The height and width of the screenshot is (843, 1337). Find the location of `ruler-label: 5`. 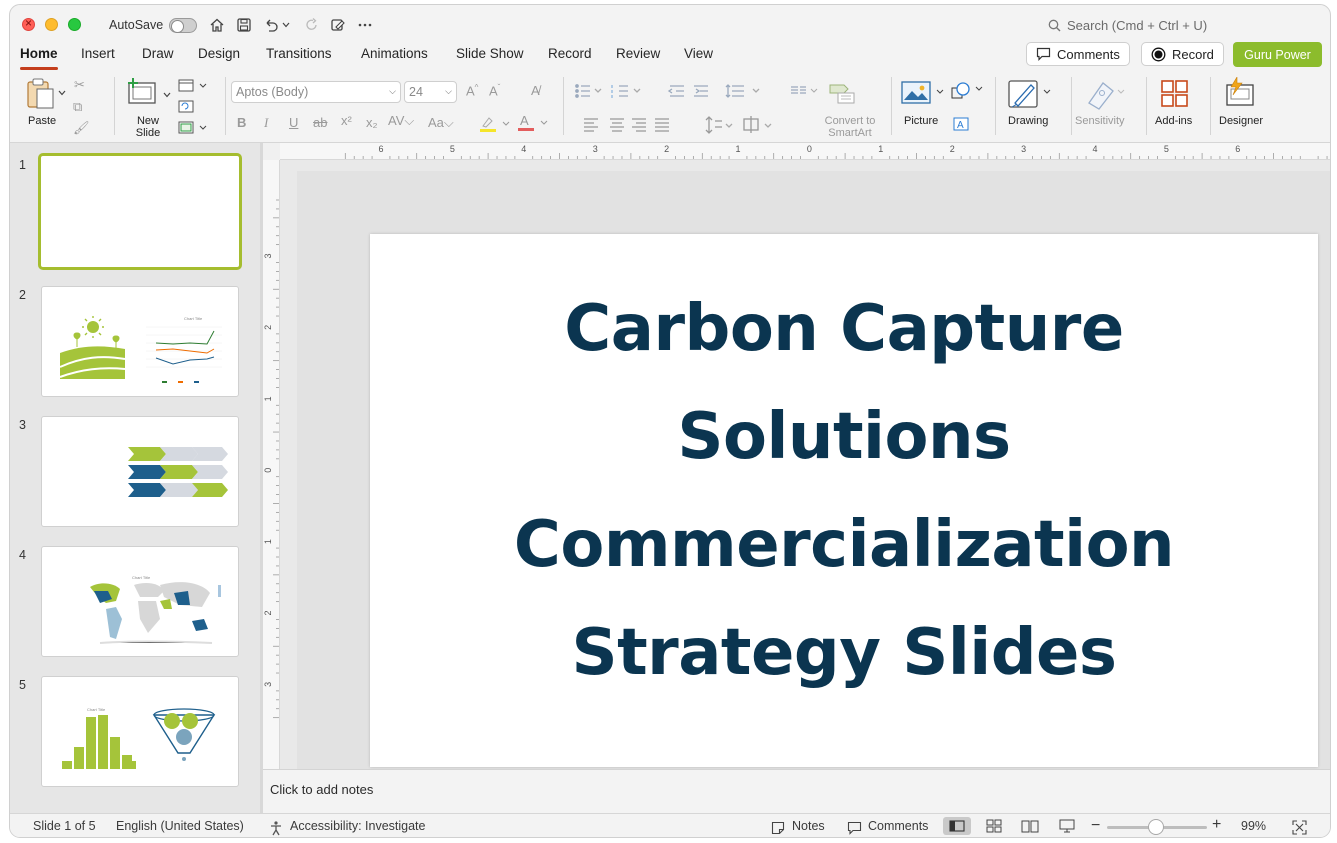

ruler-label: 5 is located at coordinates (1166, 149).